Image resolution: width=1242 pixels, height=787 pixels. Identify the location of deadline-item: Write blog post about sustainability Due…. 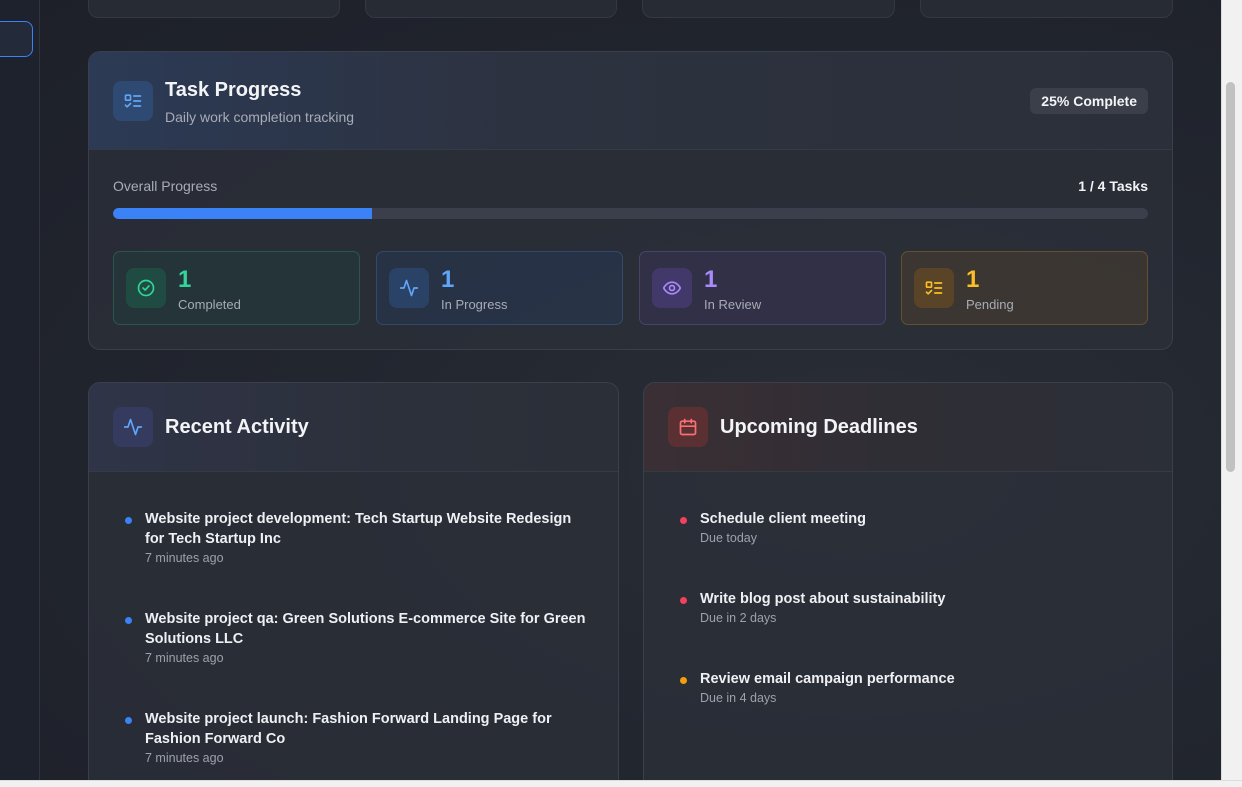
(910, 607).